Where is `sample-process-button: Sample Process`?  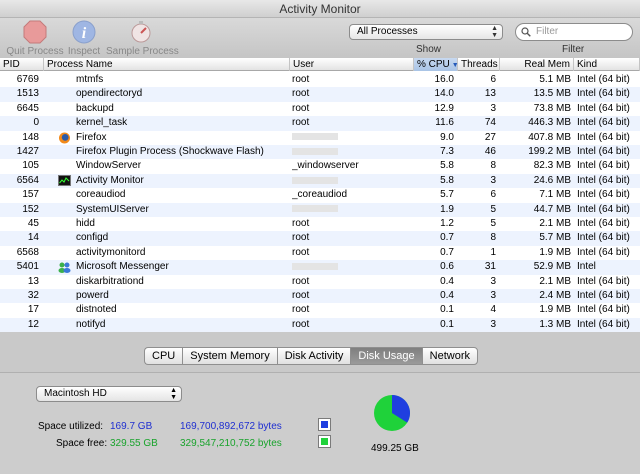 sample-process-button: Sample Process is located at coordinates (142, 38).